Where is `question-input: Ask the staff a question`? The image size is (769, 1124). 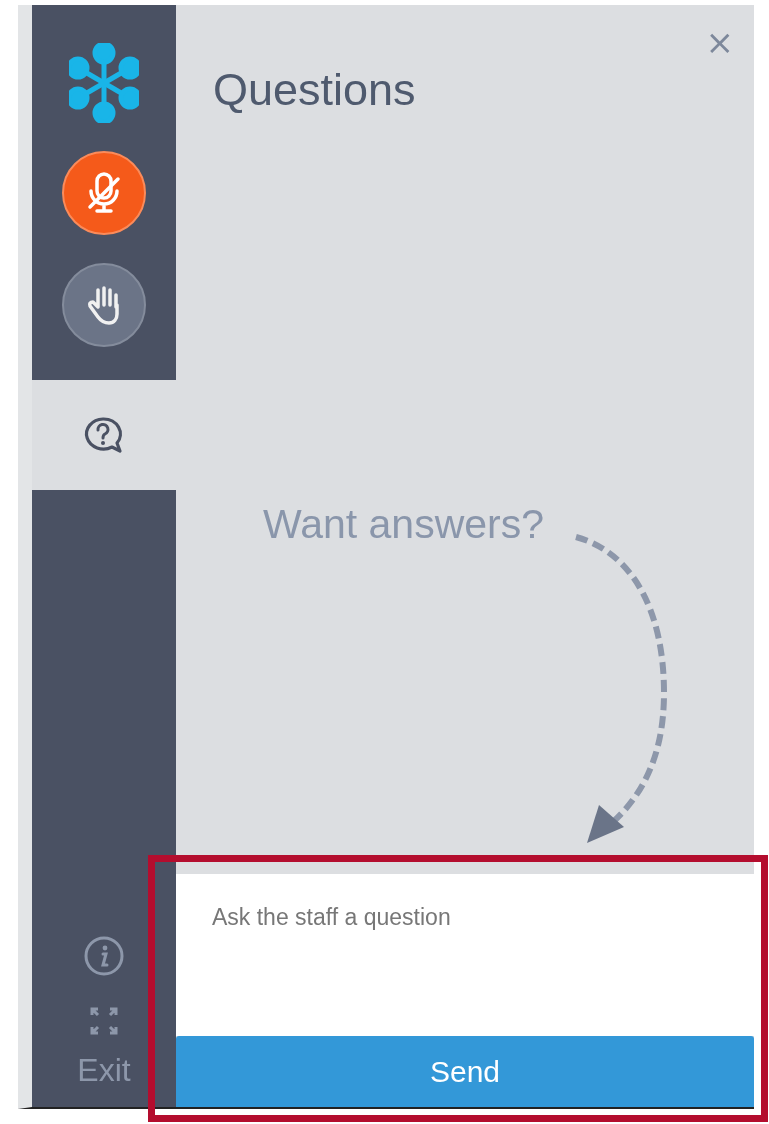 question-input: Ask the staff a question is located at coordinates (465, 955).